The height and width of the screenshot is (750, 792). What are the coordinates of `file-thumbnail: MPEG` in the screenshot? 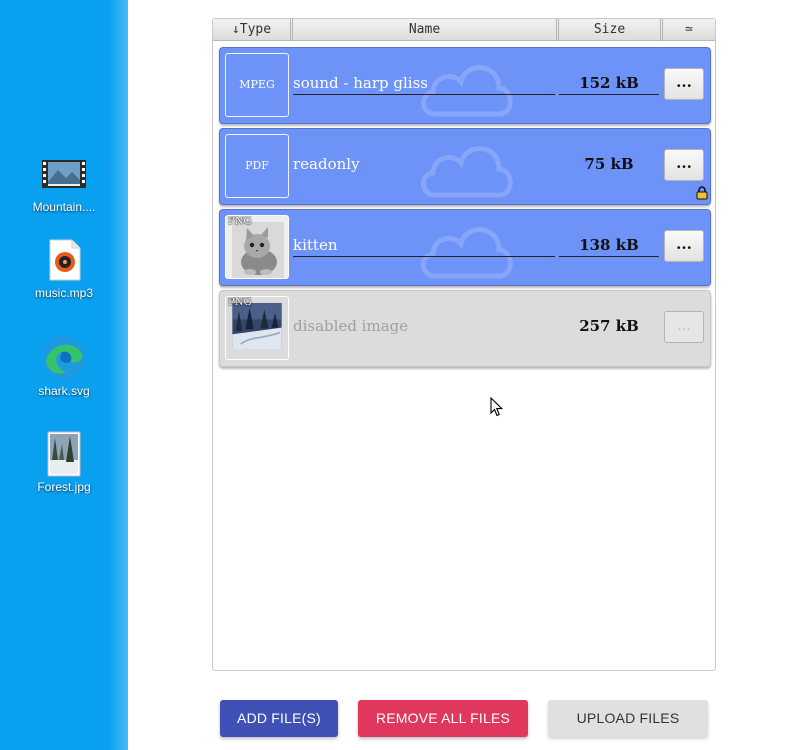 It's located at (257, 85).